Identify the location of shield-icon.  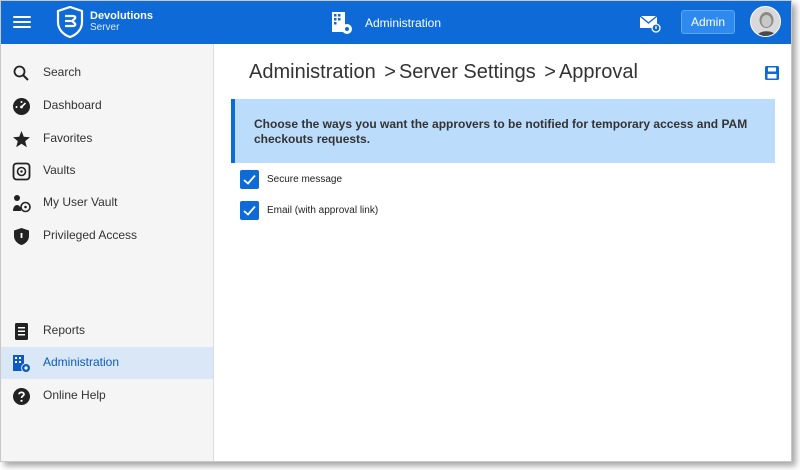
(21, 236).